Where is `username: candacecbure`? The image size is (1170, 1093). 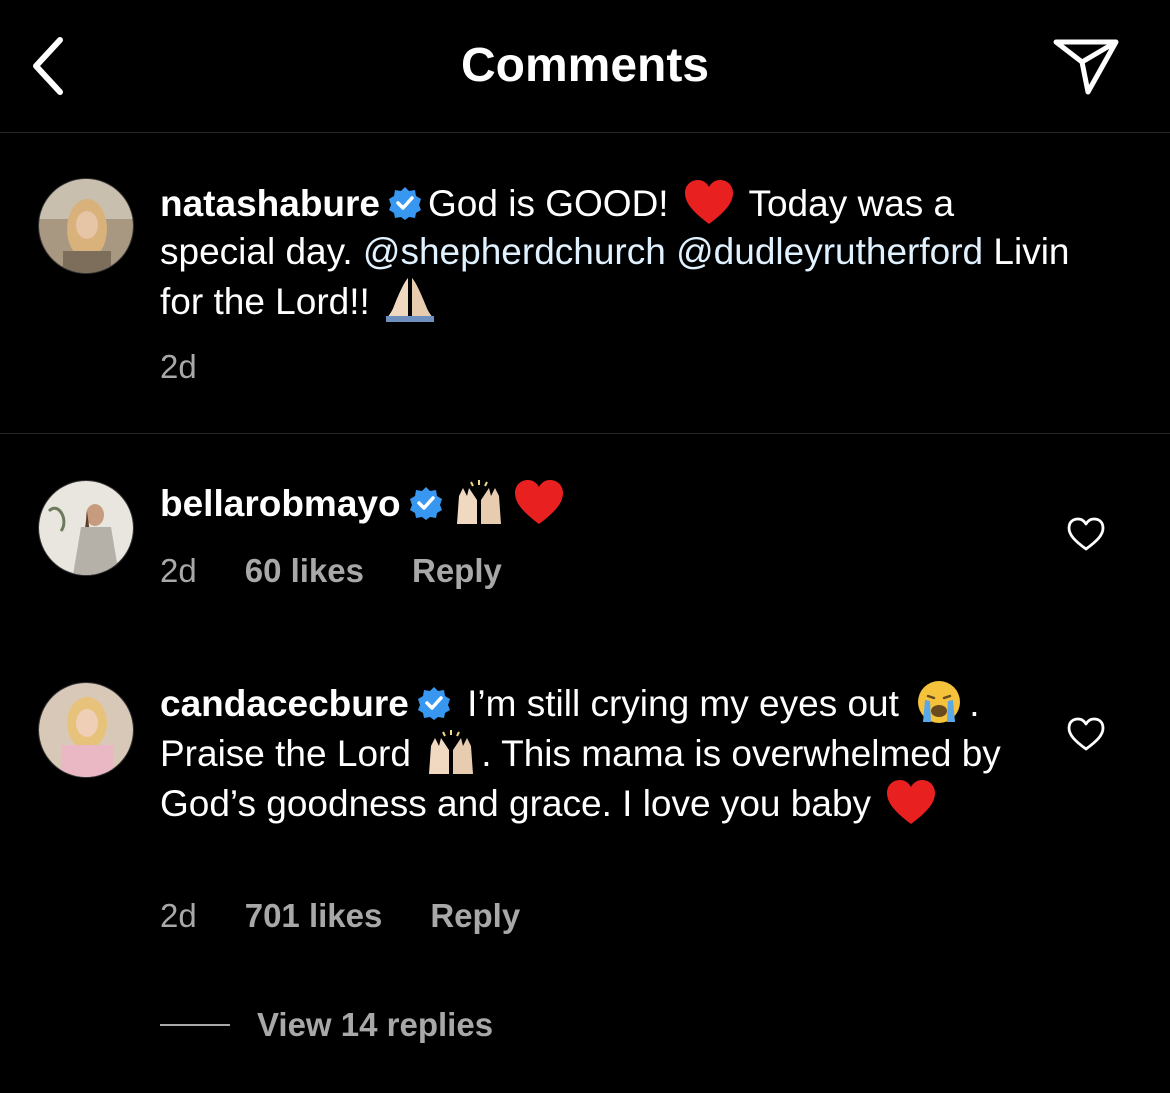 username: candacecbure is located at coordinates (284, 703).